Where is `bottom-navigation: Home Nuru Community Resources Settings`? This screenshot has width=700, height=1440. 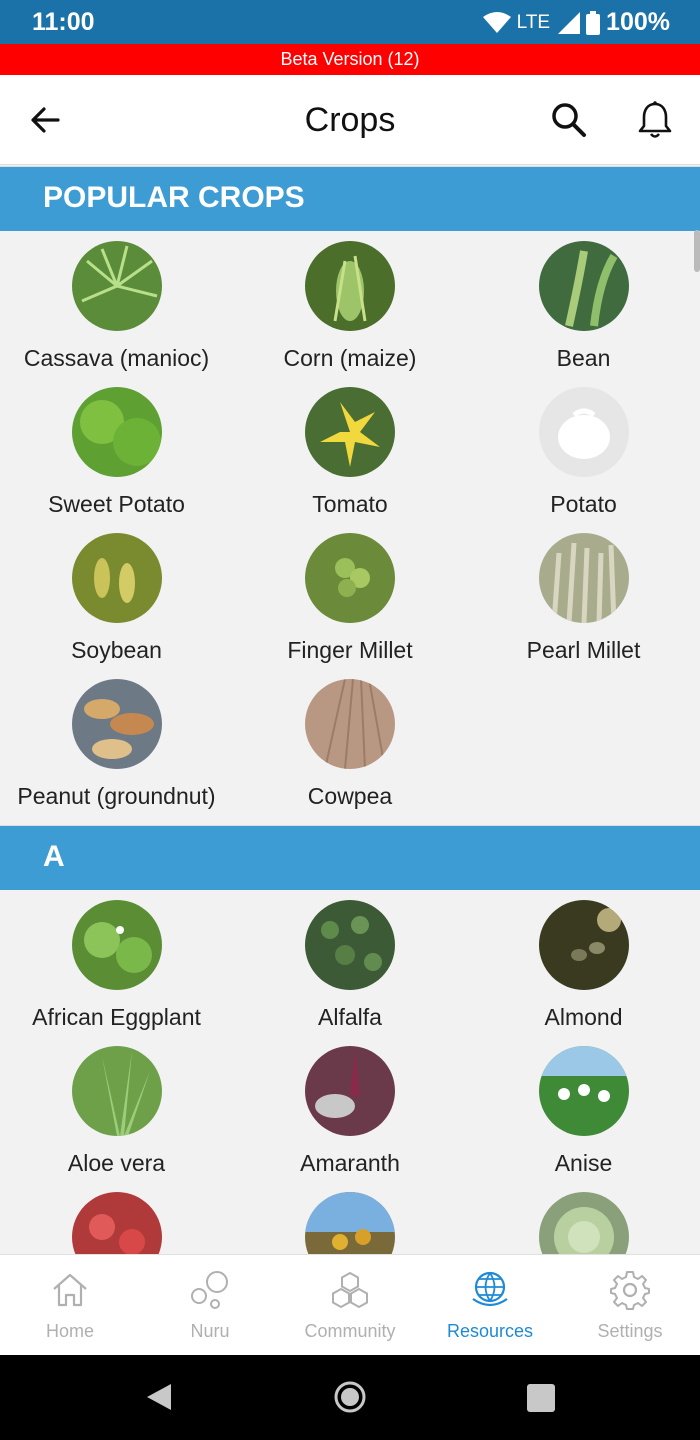 bottom-navigation: Home Nuru Community Resources Settings is located at coordinates (350, 1304).